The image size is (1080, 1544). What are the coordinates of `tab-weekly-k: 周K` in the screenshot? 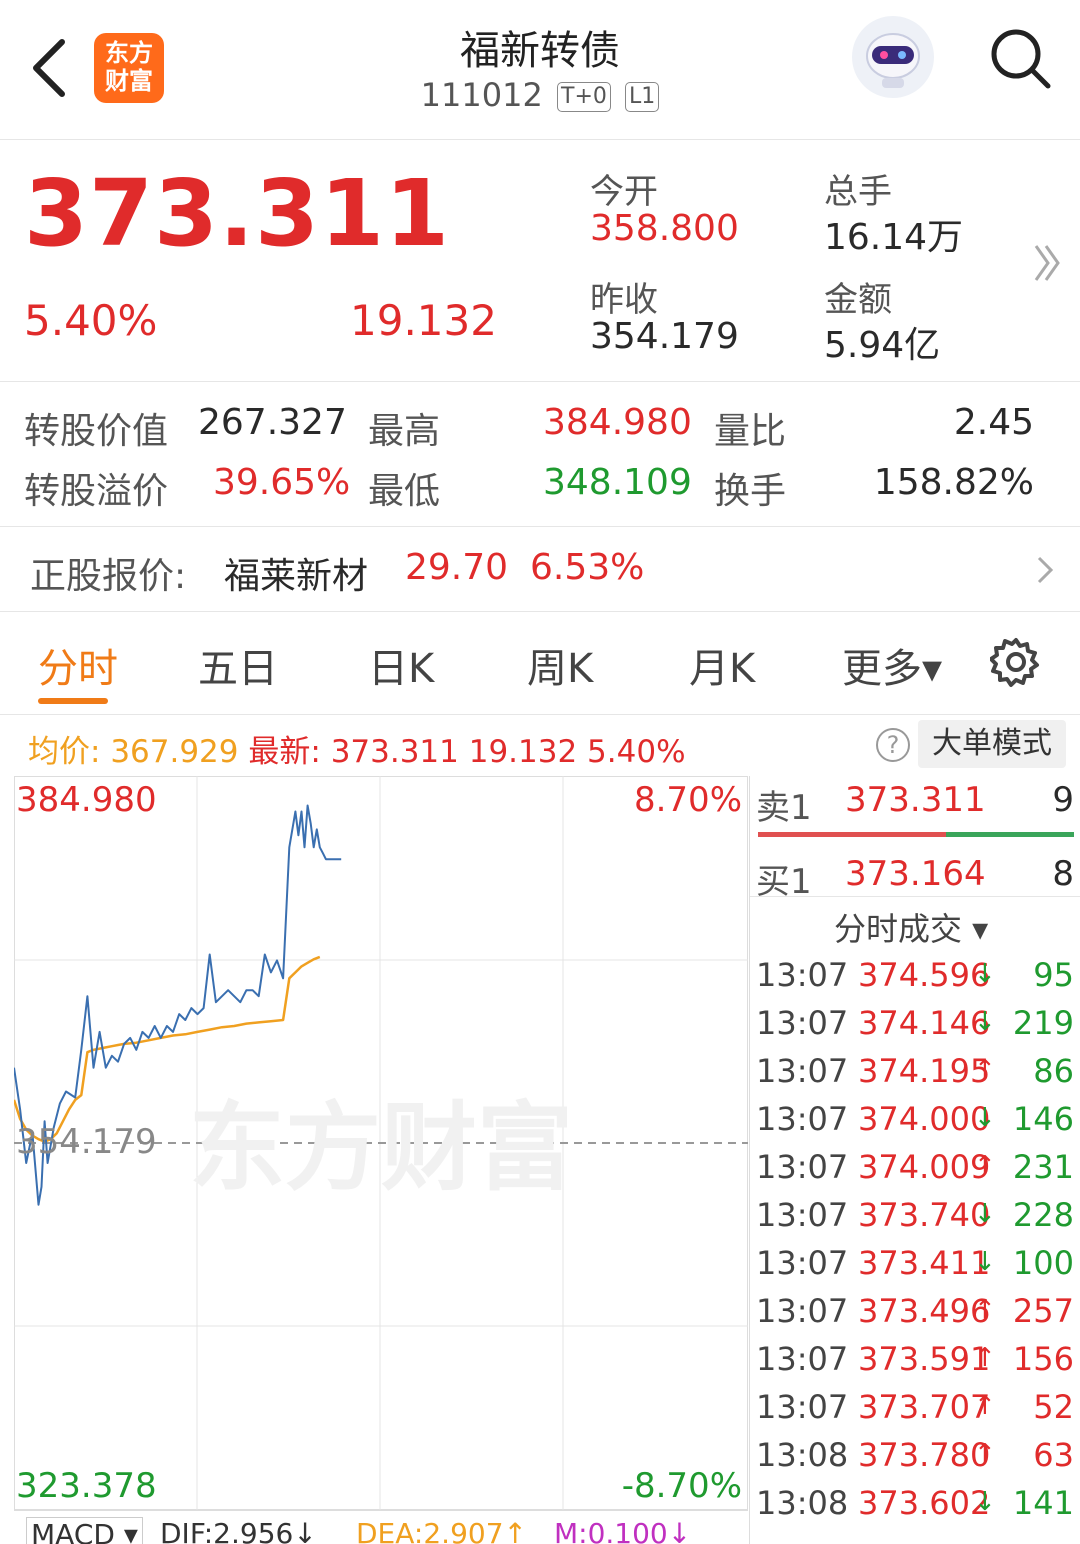 It's located at (560, 665).